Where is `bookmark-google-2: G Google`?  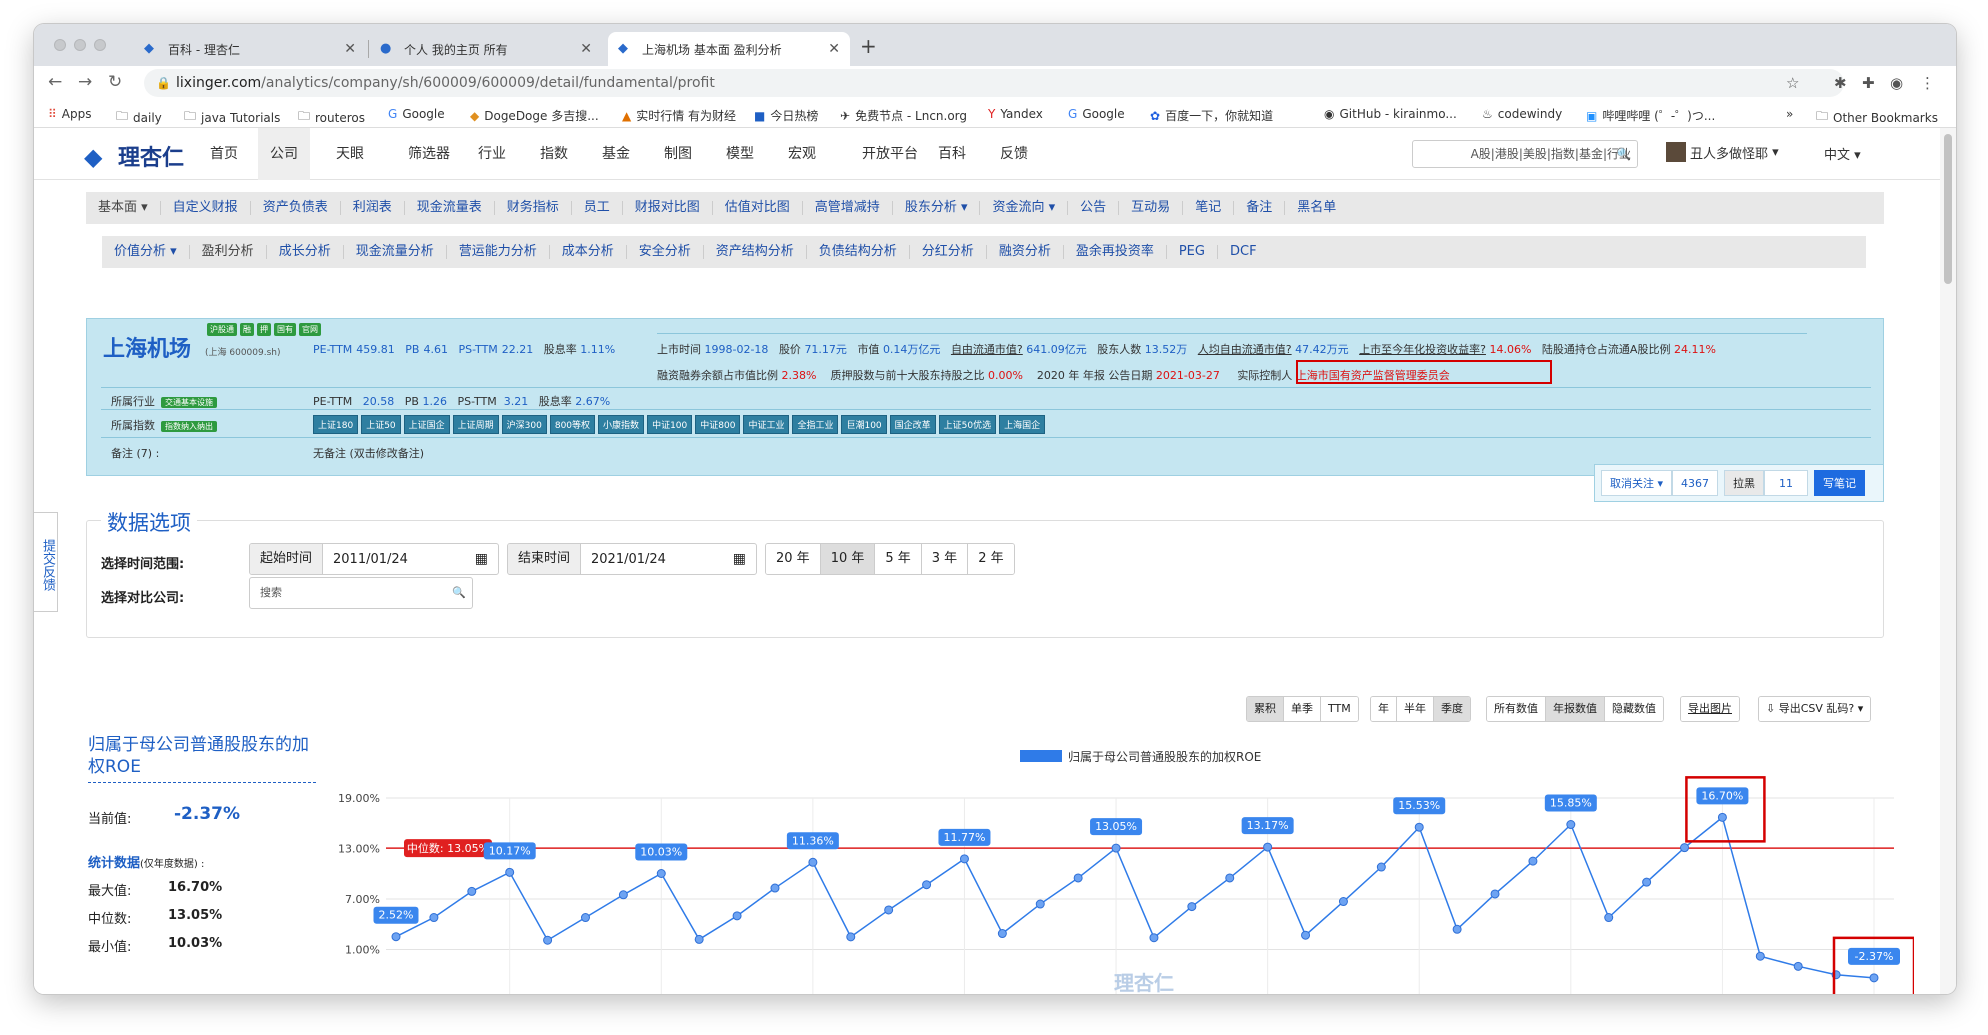
bookmark-google-2: G Google is located at coordinates (1096, 114).